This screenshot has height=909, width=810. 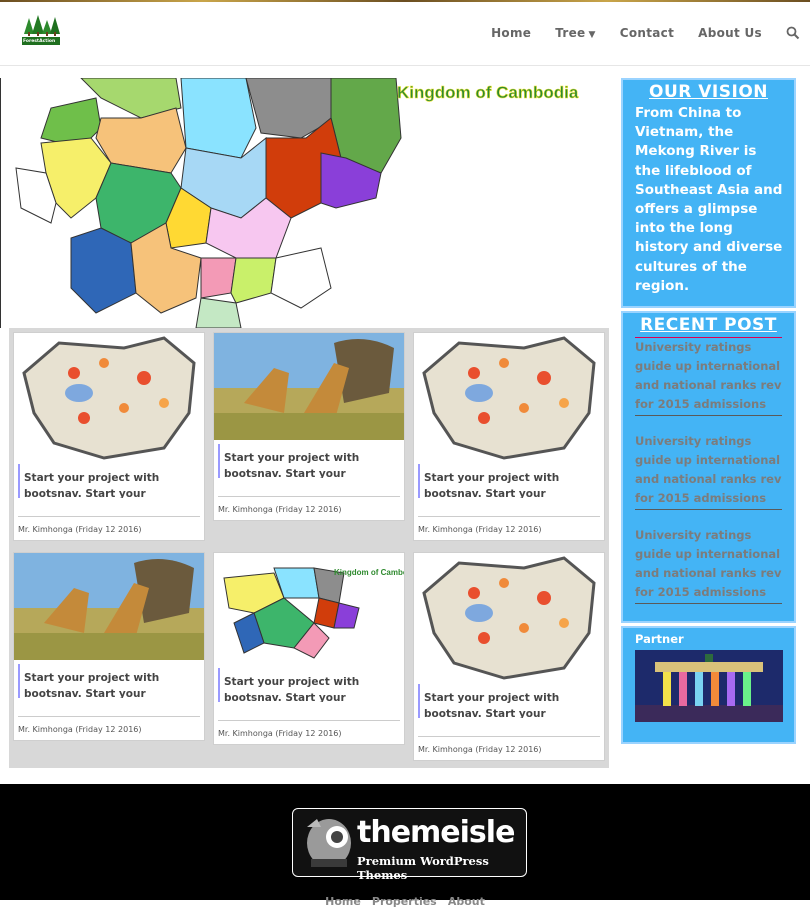 I want to click on search-icon, so click(x=793, y=33).